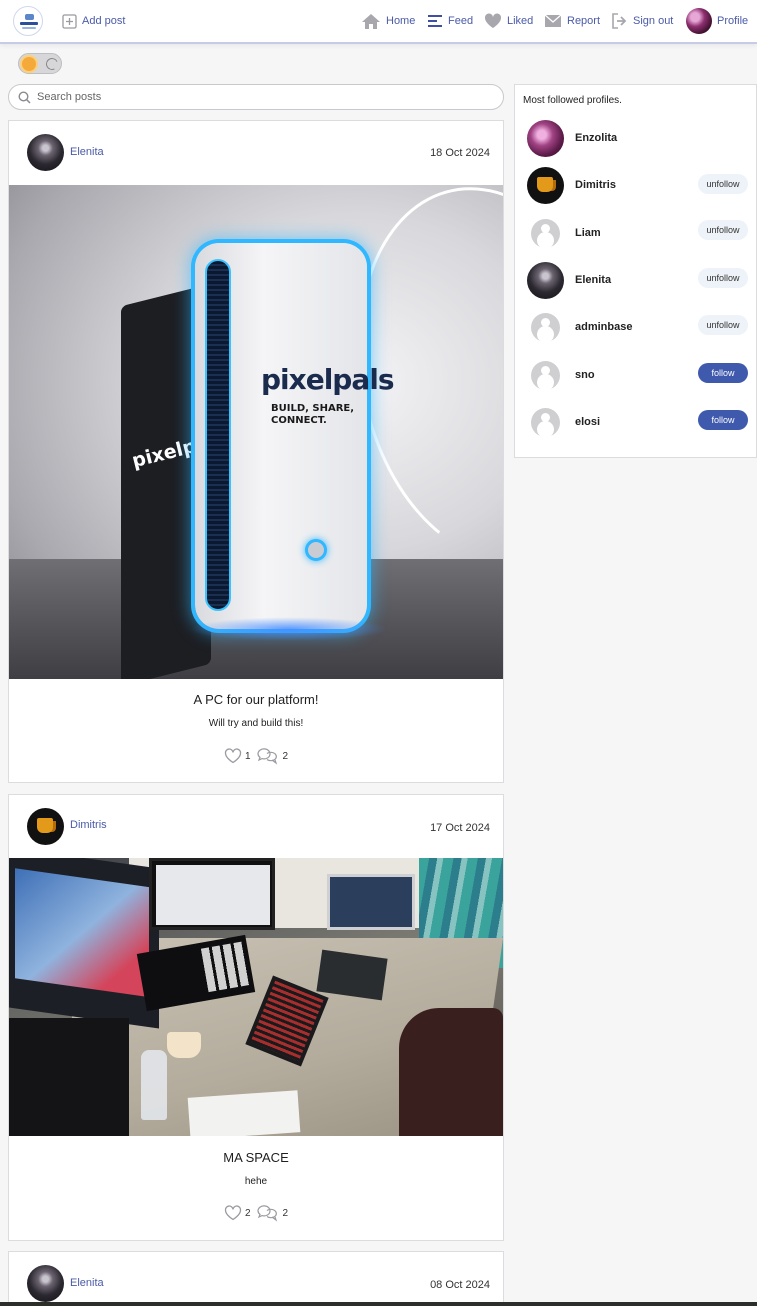  Describe the element at coordinates (378, 1304) in the screenshot. I see `bottom-bar` at that location.